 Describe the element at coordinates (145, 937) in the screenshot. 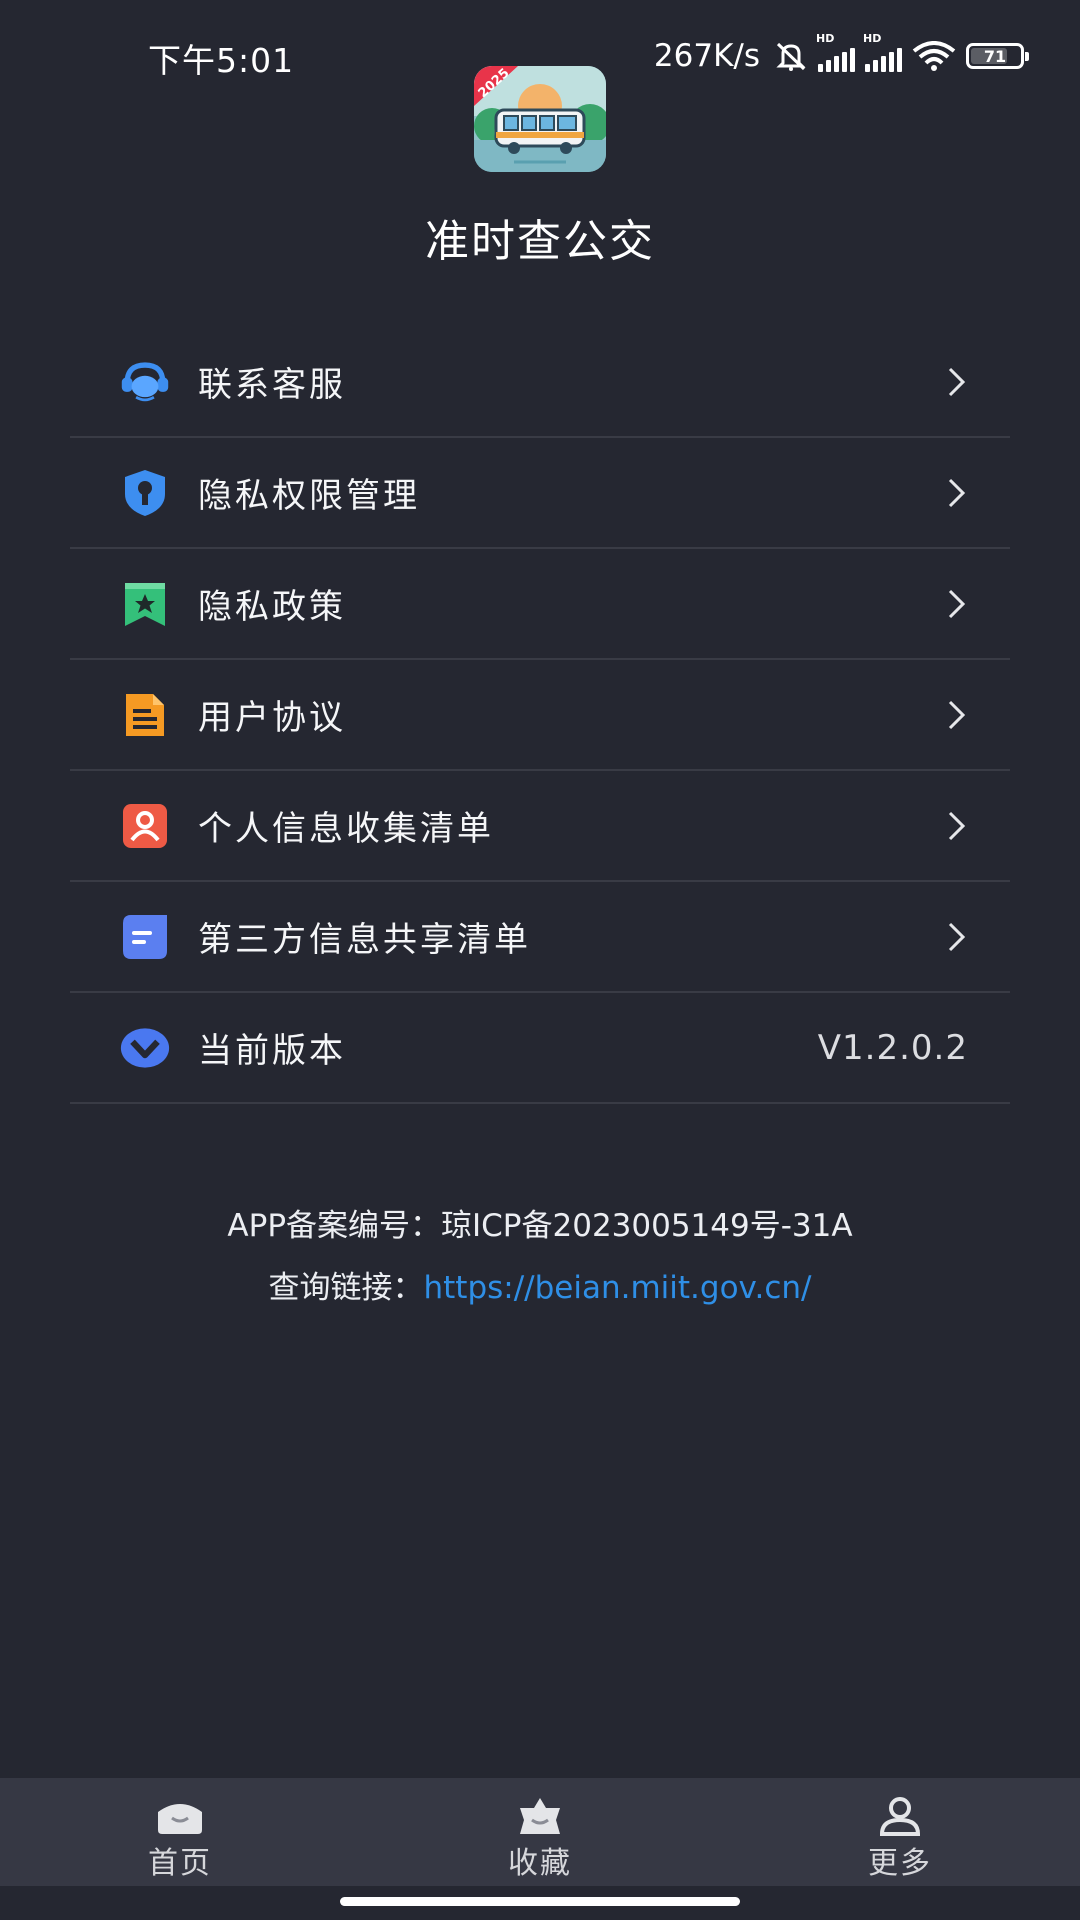

I see `list-icon` at that location.